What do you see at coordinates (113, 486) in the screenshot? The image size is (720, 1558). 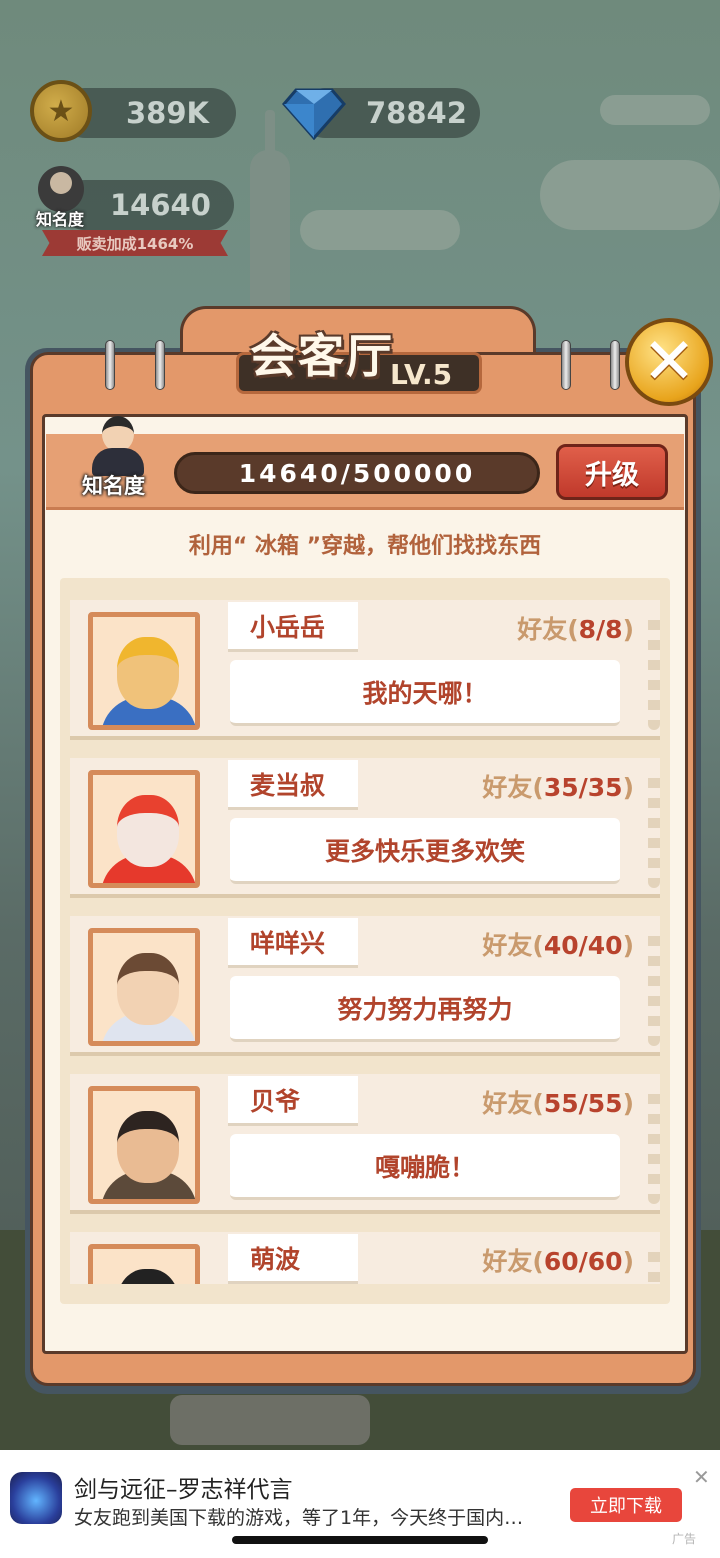 I see `fame-label: 知名度` at bounding box center [113, 486].